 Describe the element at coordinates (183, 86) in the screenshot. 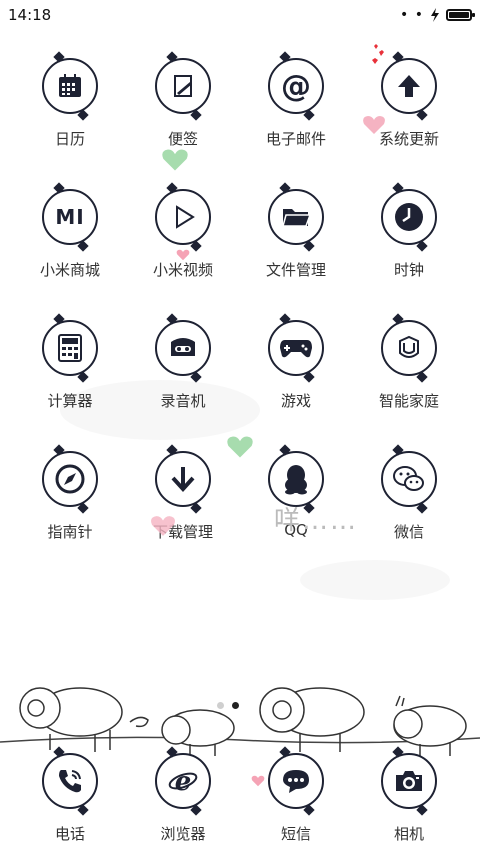

I see `notes-icon` at that location.